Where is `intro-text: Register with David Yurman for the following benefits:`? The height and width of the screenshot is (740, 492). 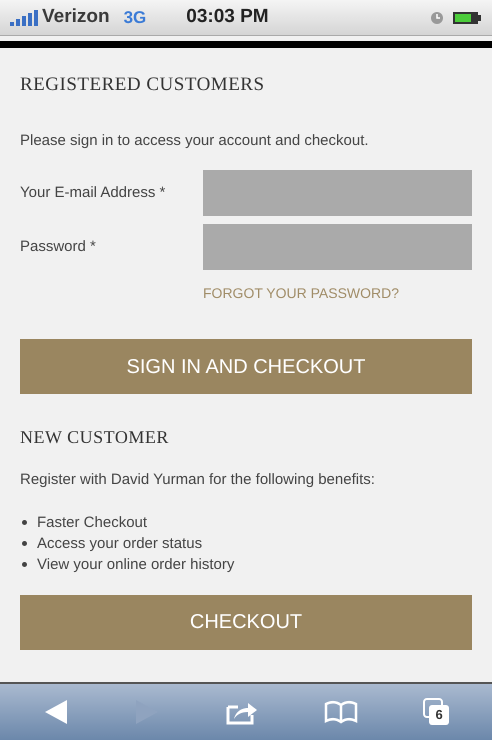
intro-text: Register with David Yurman for the following benefits: is located at coordinates (198, 480).